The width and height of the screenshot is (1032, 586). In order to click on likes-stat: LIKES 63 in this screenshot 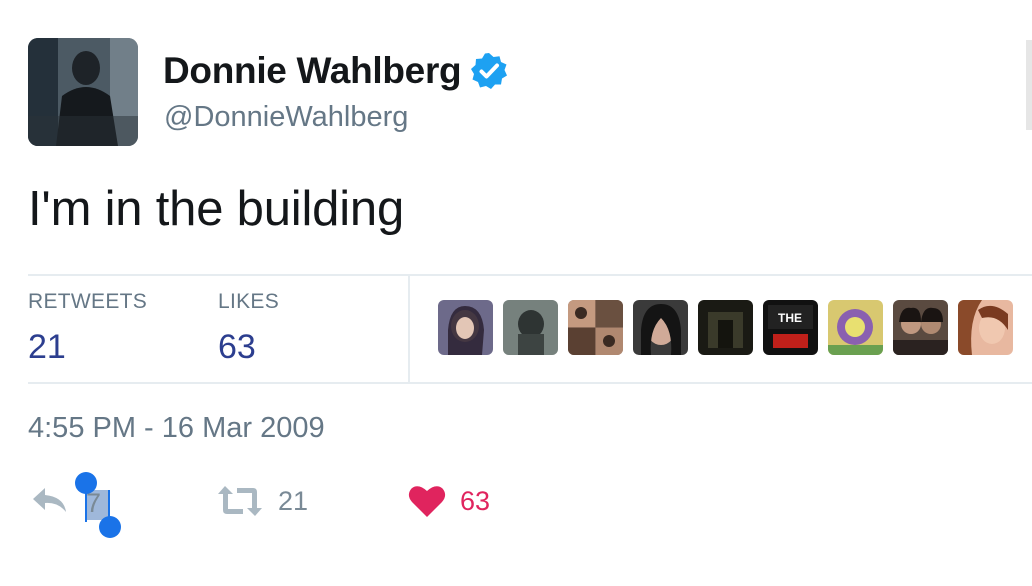, I will do `click(248, 328)`.